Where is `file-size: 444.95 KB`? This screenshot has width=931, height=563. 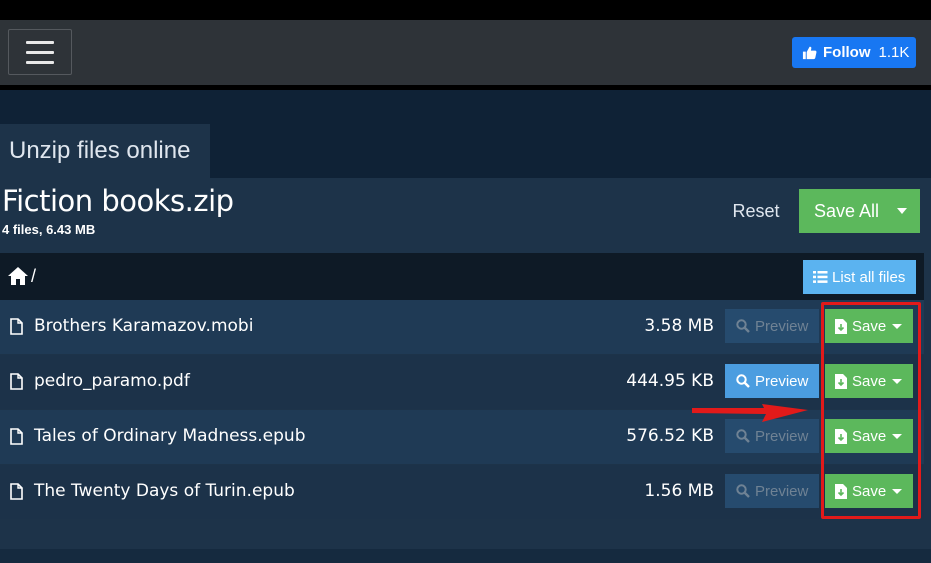
file-size: 444.95 KB is located at coordinates (670, 381).